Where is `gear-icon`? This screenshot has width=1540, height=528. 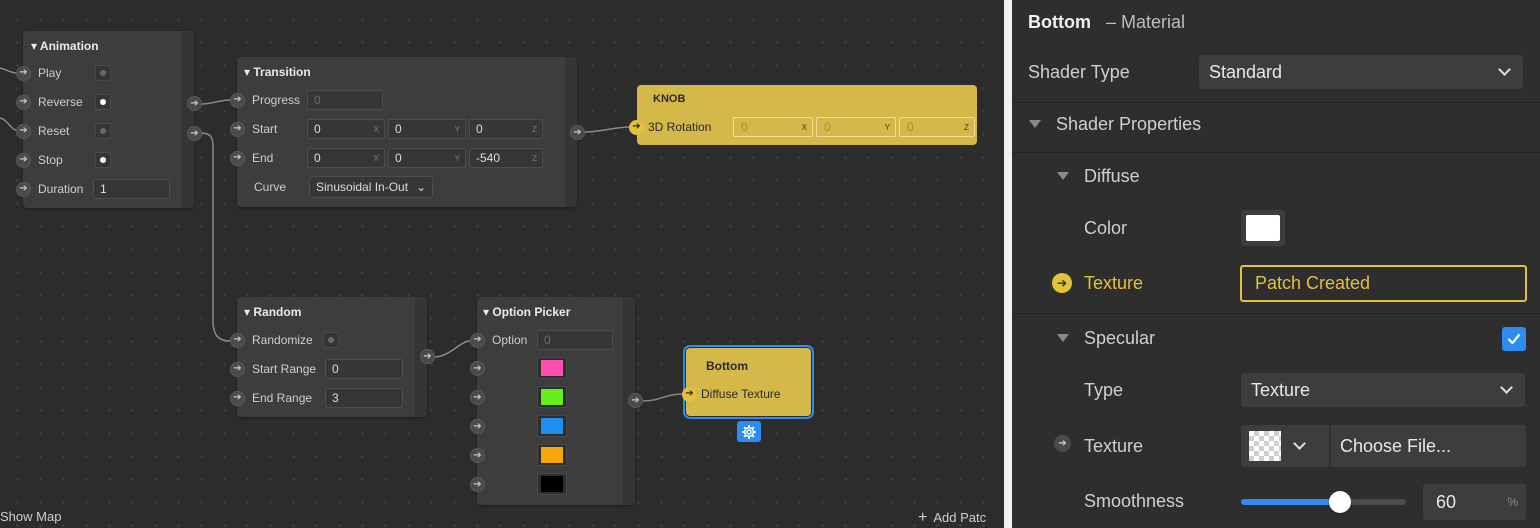
gear-icon is located at coordinates (749, 431).